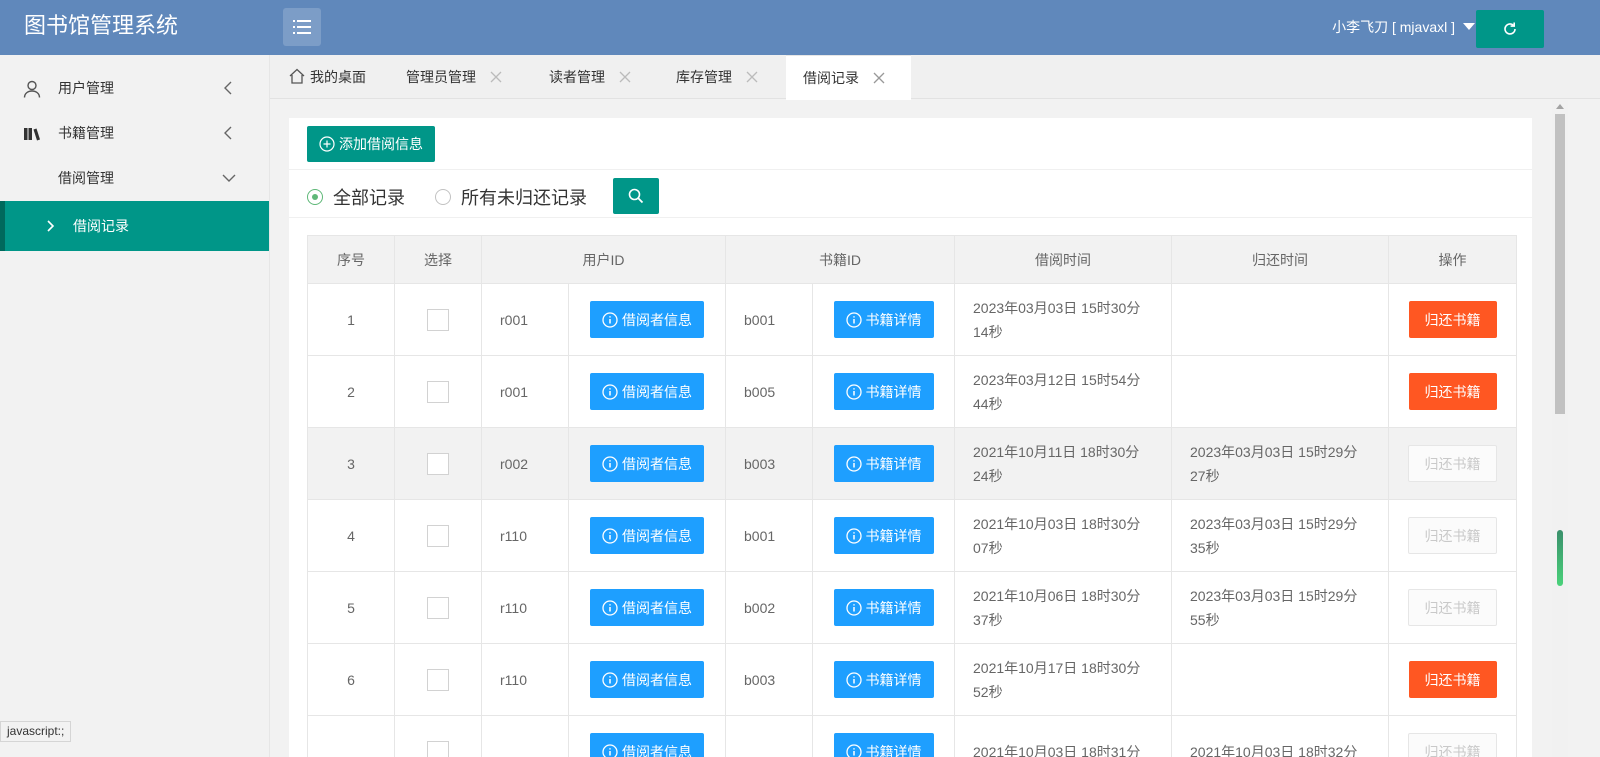 This screenshot has height=757, width=1600. I want to click on status-bar: javascript:;, so click(35, 731).